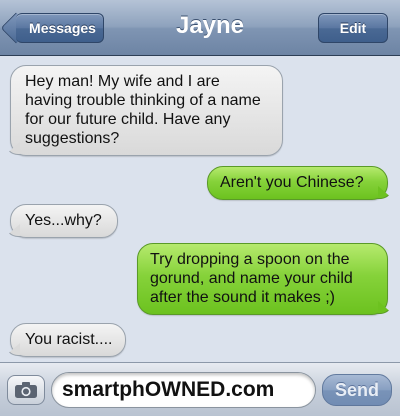  I want to click on navigation-bar: Messages Jayne Edit, so click(200, 28).